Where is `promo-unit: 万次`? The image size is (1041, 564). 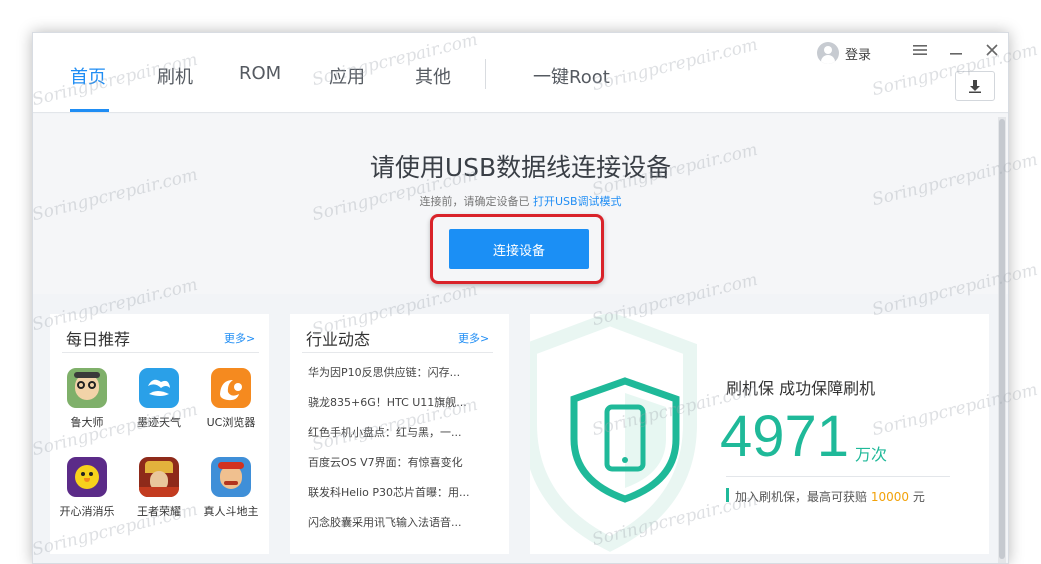 promo-unit: 万次 is located at coordinates (871, 454).